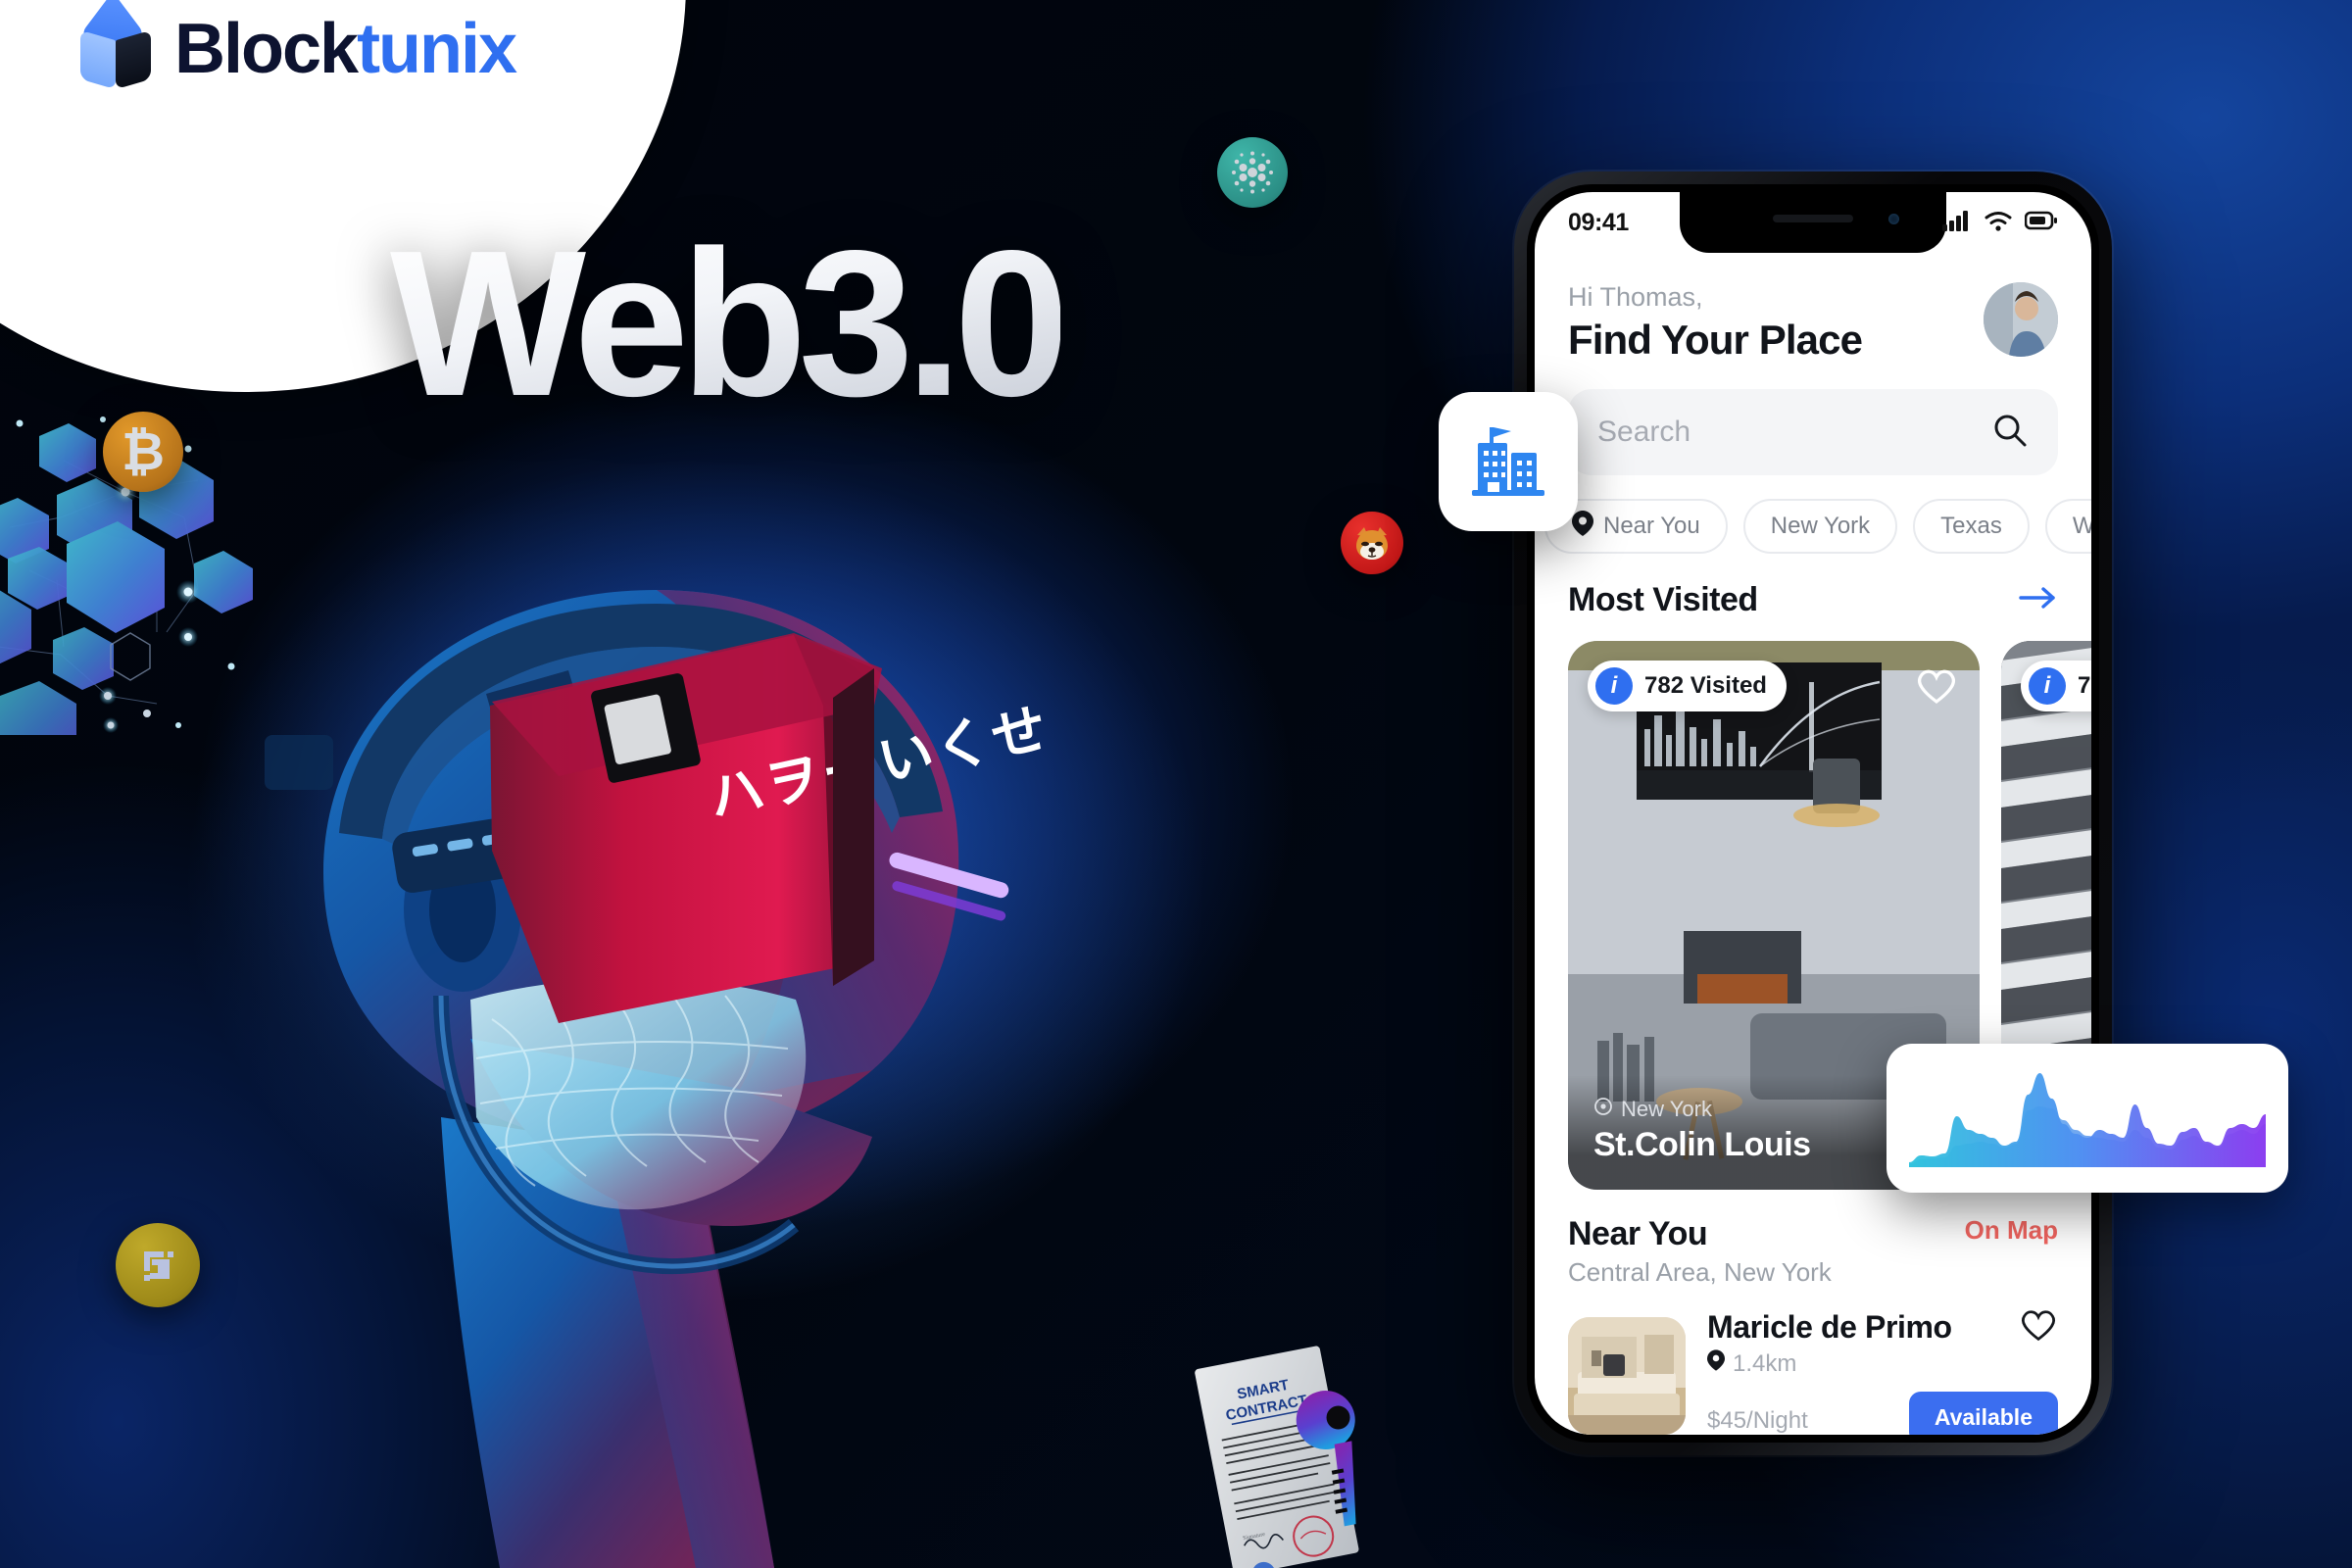 The image size is (2352, 1568). I want to click on brand-logo: Blocktunix, so click(297, 45).